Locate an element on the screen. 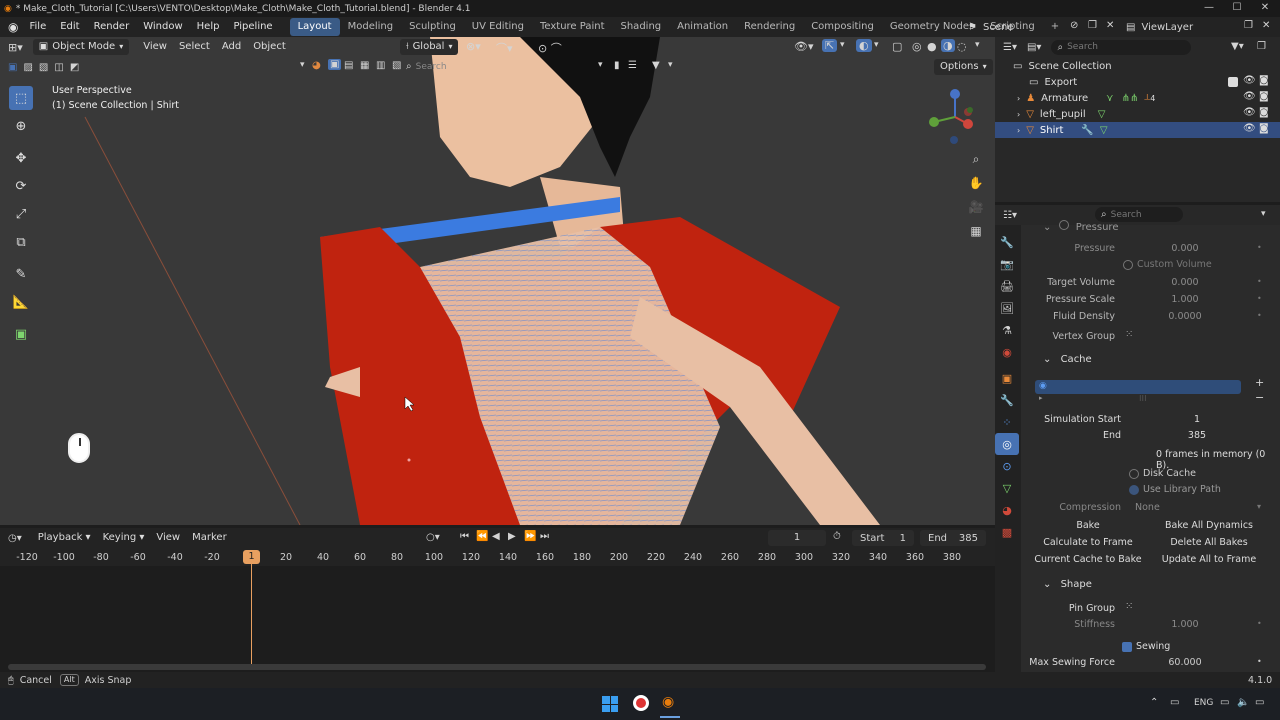 The image size is (1280, 720). data-tab-icon: ▽ is located at coordinates (1007, 488).